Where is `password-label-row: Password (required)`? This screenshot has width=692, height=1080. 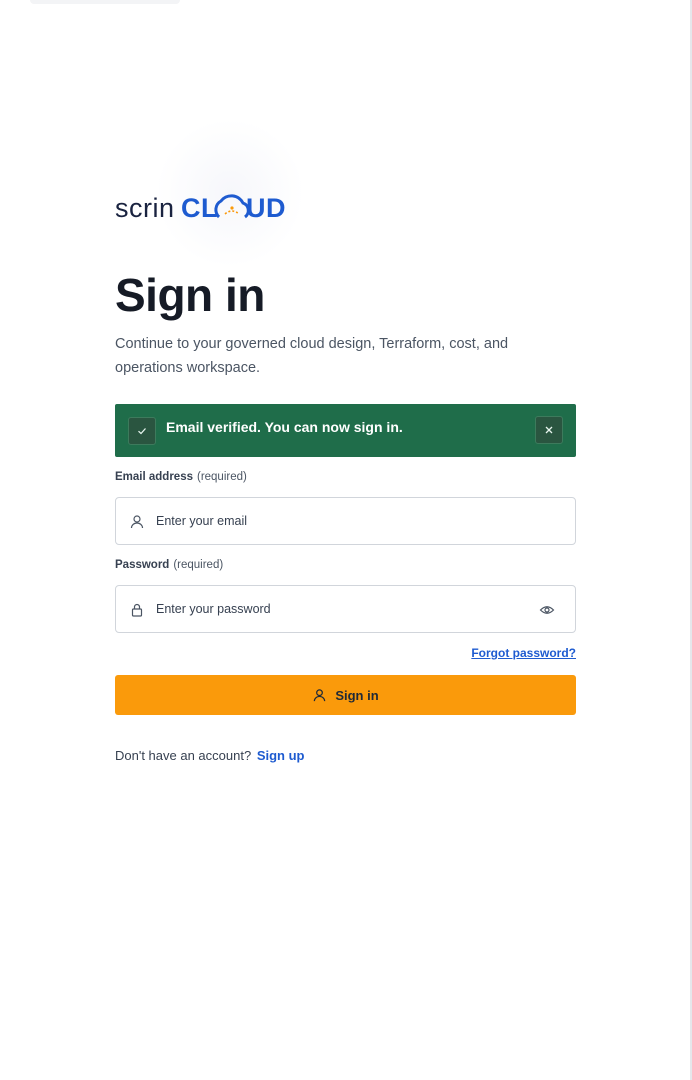
password-label-row: Password (required) is located at coordinates (169, 565).